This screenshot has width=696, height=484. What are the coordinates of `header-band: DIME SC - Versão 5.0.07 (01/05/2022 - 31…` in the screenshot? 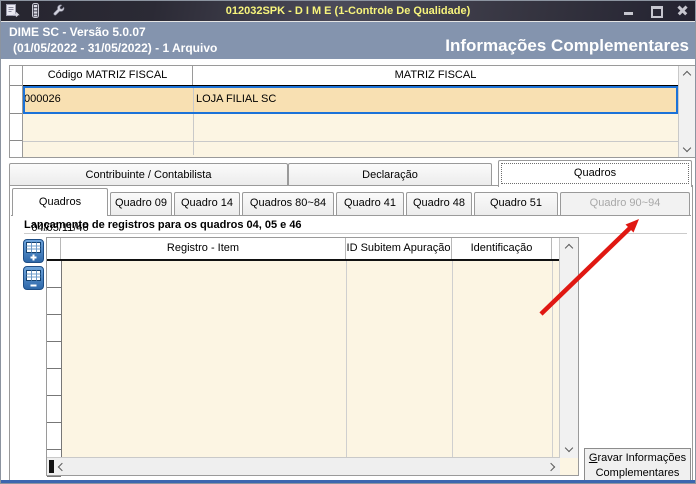 It's located at (348, 40).